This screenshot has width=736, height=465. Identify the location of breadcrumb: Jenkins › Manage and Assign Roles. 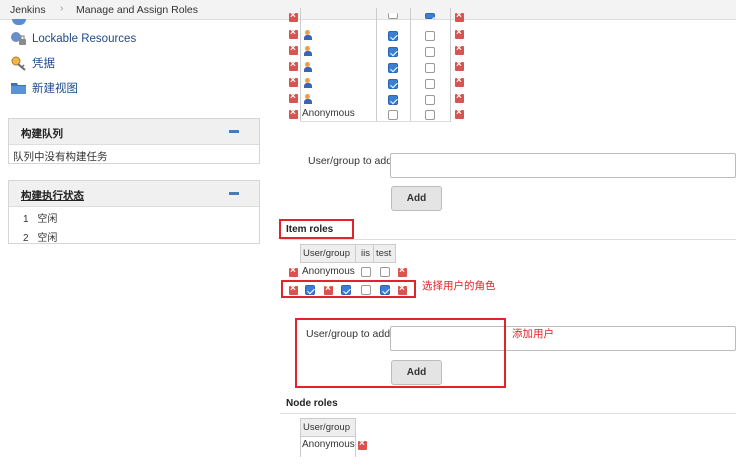
(368, 10).